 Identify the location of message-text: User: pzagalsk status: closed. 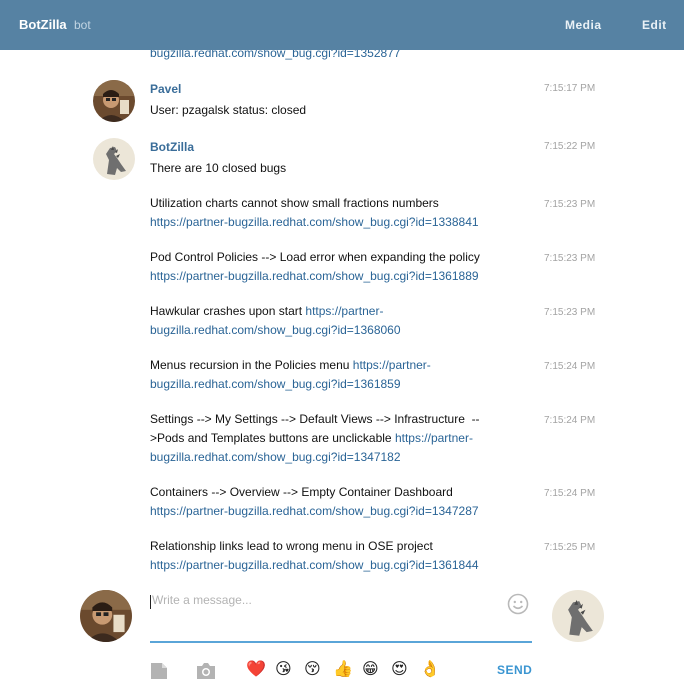
(228, 110).